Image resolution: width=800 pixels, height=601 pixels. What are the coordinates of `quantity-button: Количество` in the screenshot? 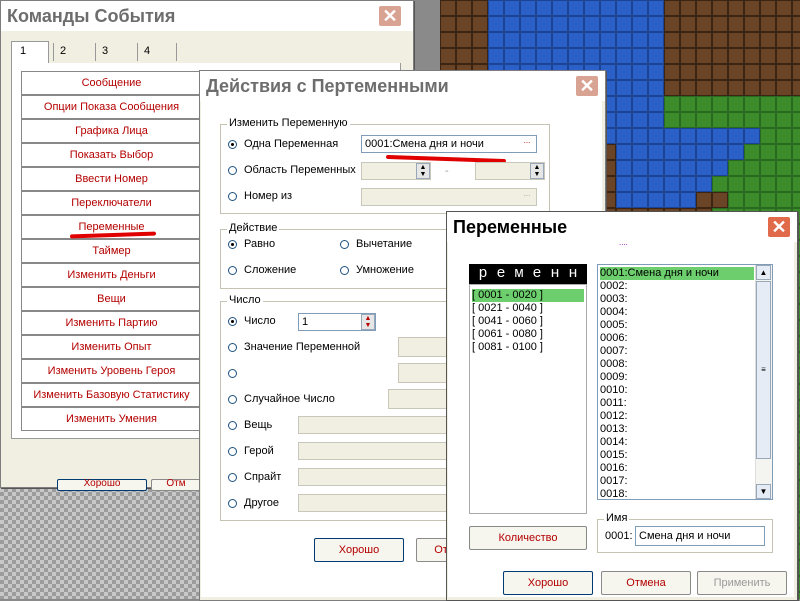 It's located at (528, 538).